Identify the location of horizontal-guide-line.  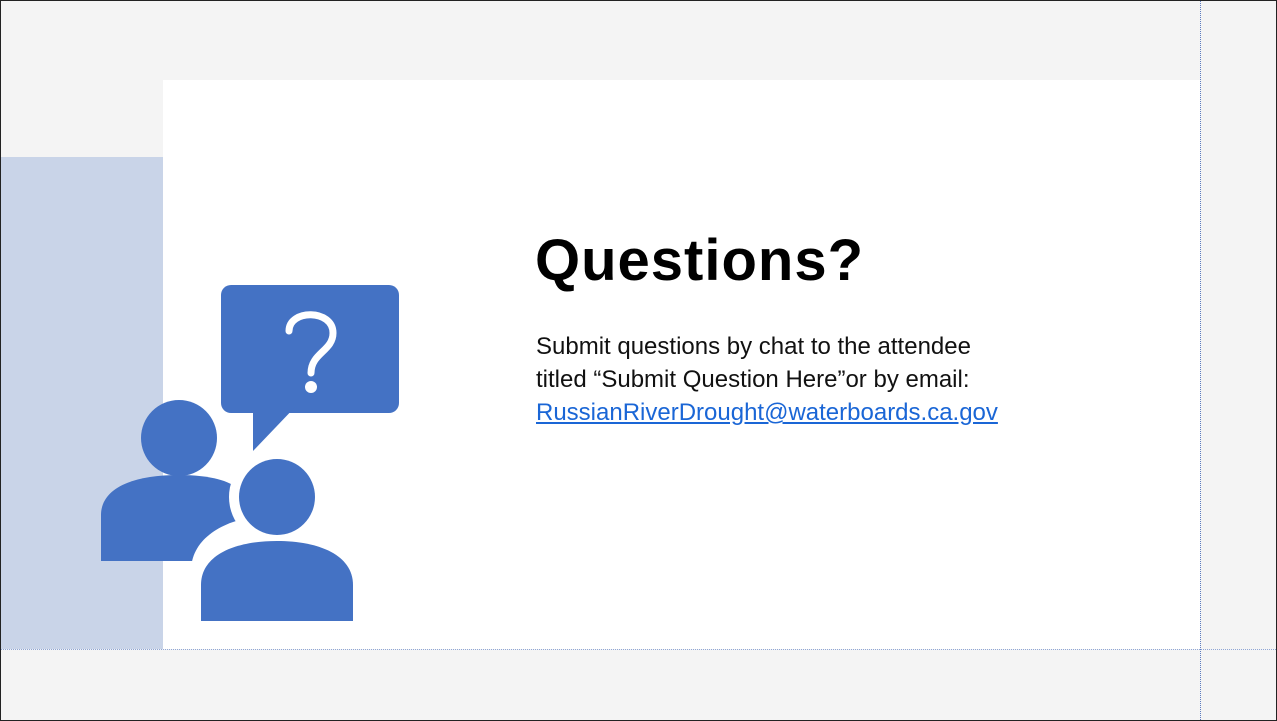
(638, 649).